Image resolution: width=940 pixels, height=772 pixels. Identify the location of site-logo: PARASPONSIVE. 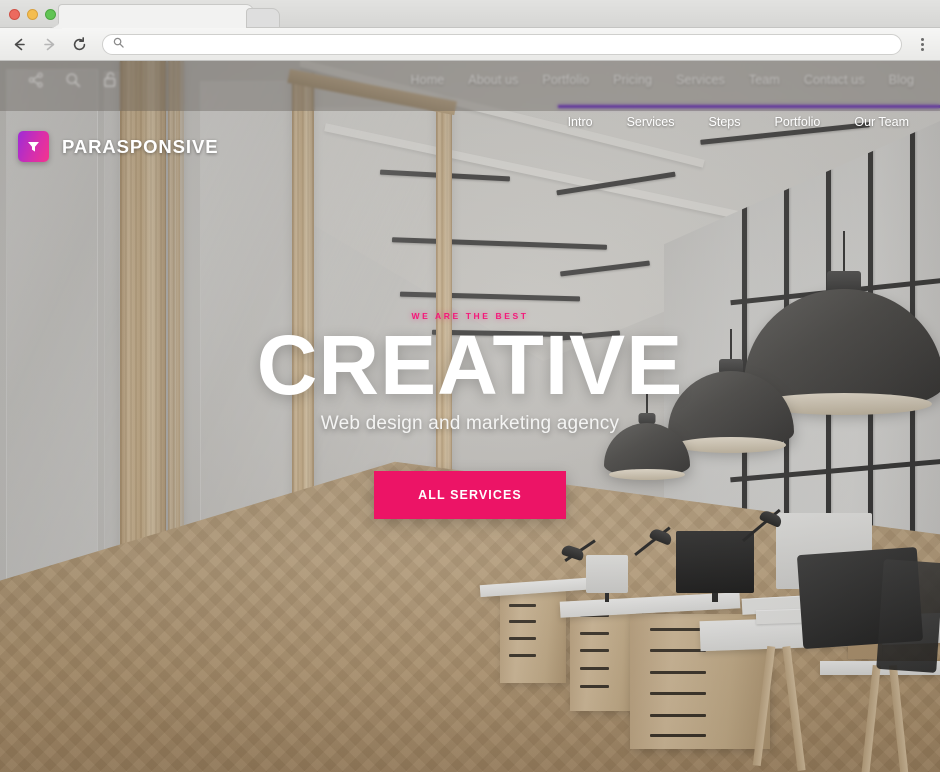
(118, 146).